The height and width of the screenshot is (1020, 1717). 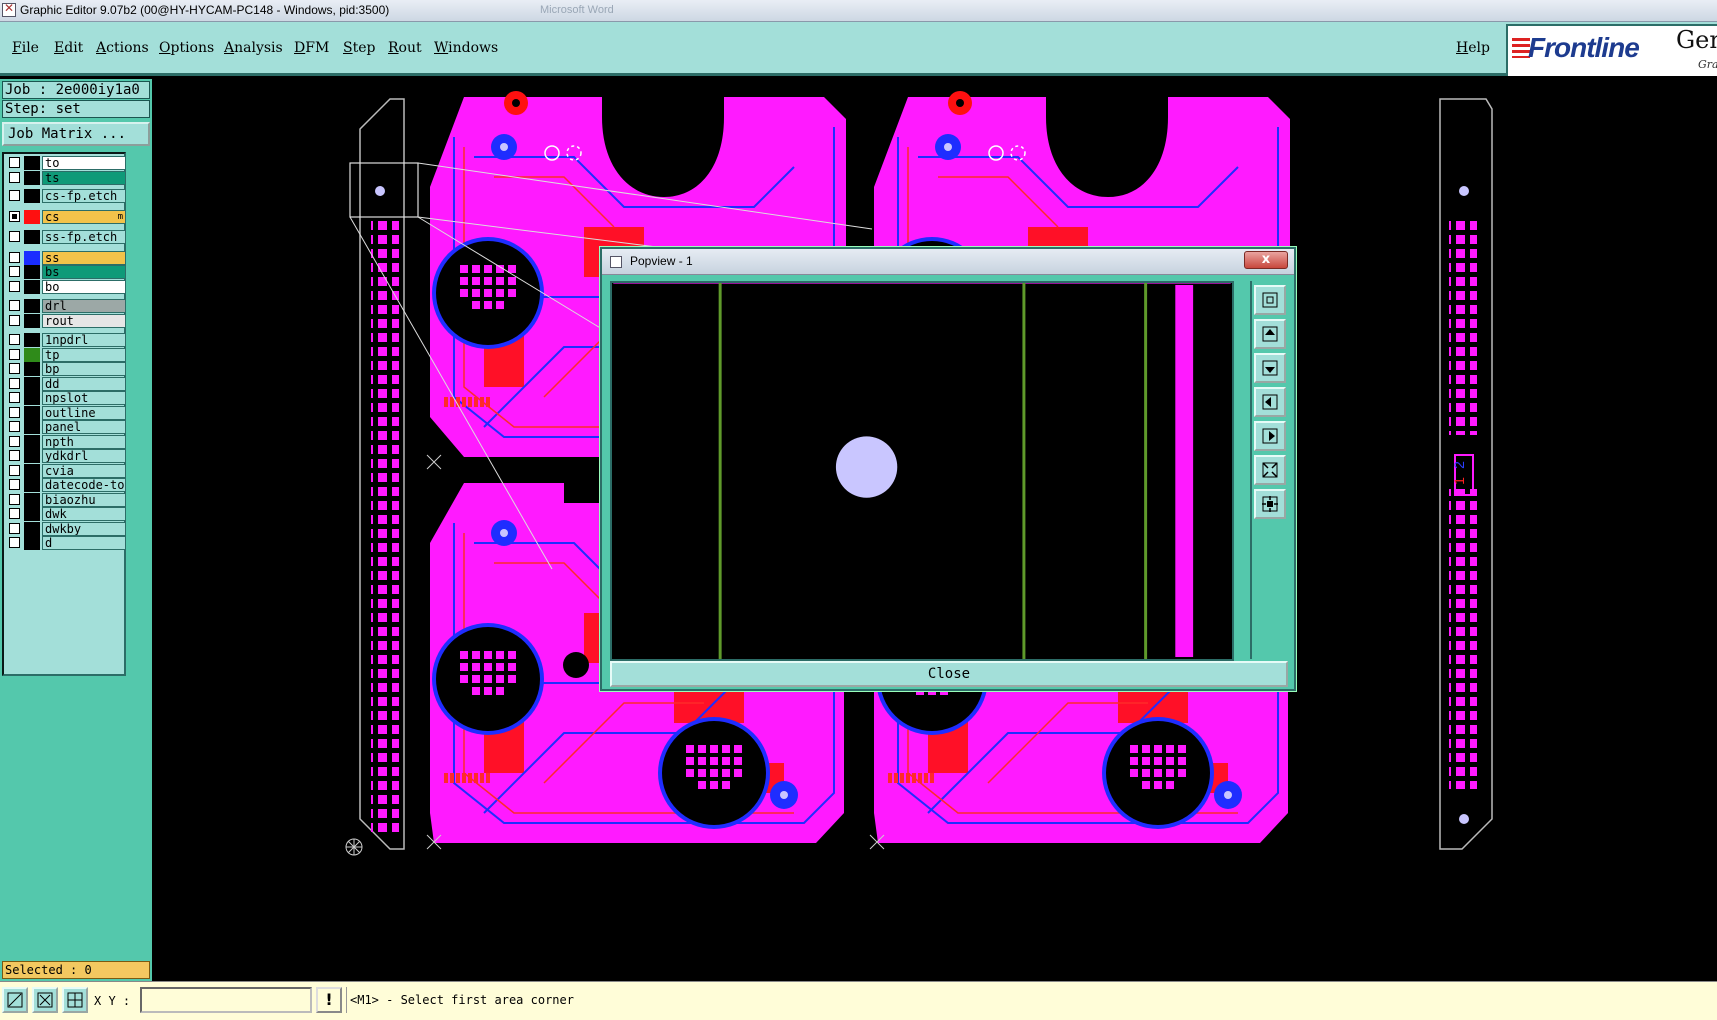 I want to click on layer-name: panel, so click(x=84, y=427).